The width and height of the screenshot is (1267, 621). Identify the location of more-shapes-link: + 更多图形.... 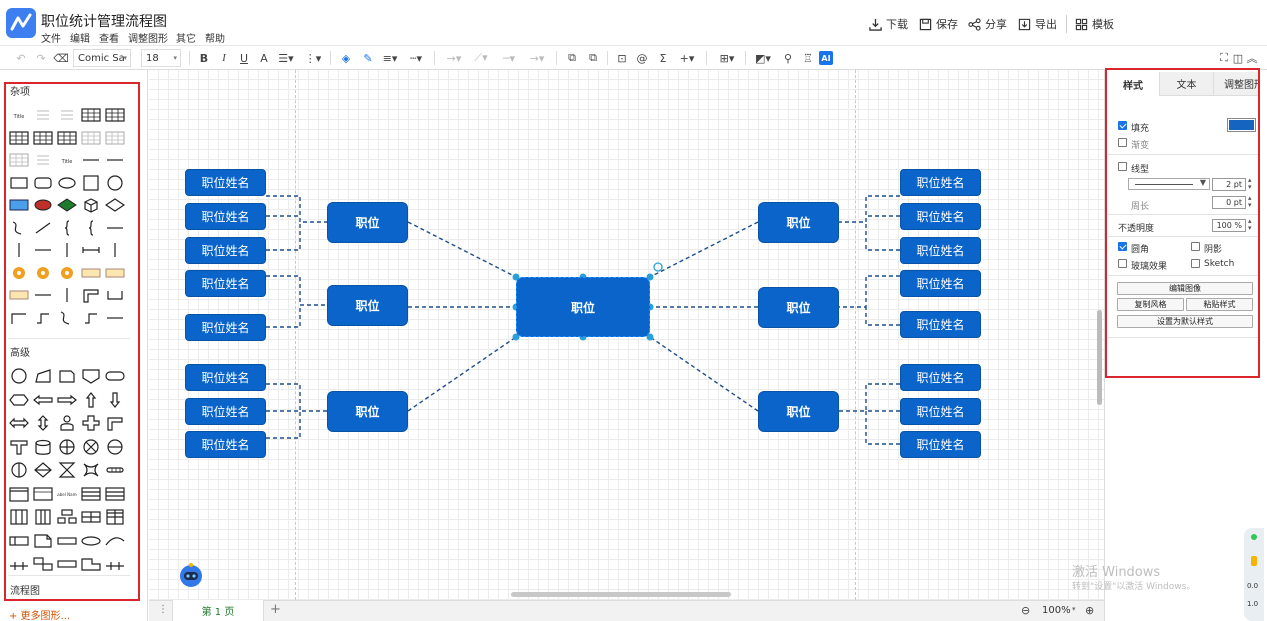
(39, 614).